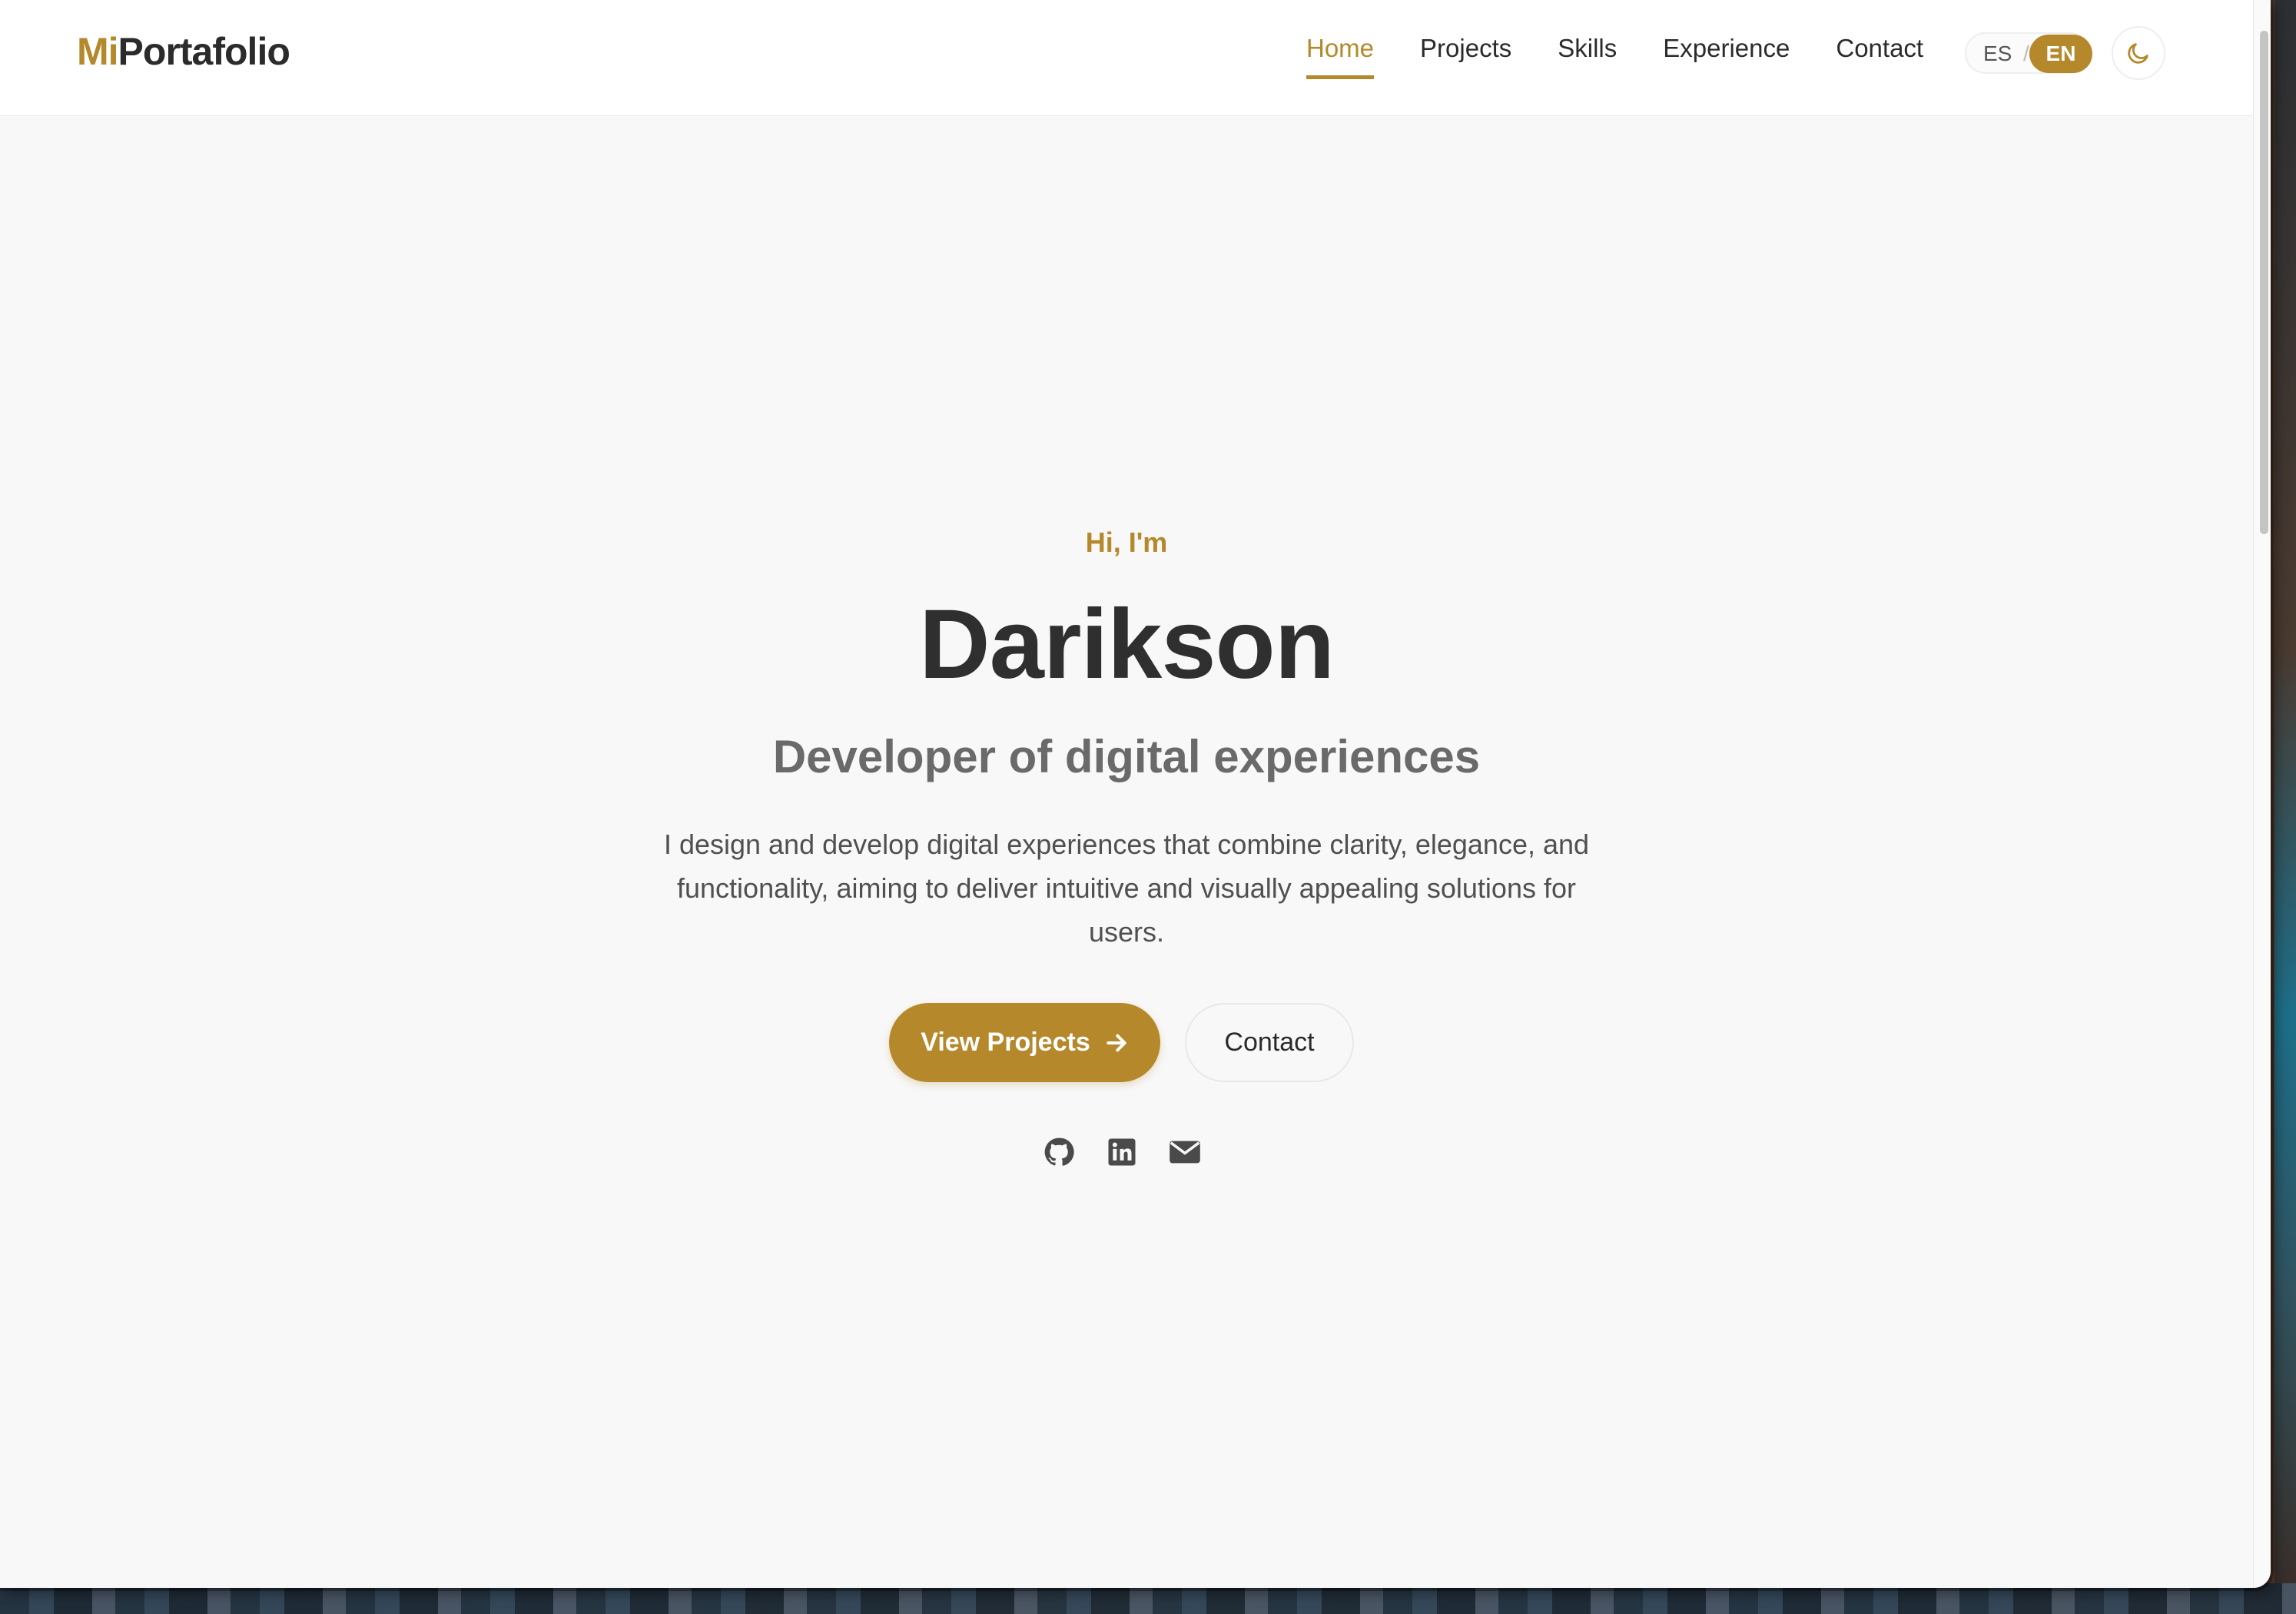  What do you see at coordinates (1466, 56) in the screenshot?
I see `nav-projects: Projects` at bounding box center [1466, 56].